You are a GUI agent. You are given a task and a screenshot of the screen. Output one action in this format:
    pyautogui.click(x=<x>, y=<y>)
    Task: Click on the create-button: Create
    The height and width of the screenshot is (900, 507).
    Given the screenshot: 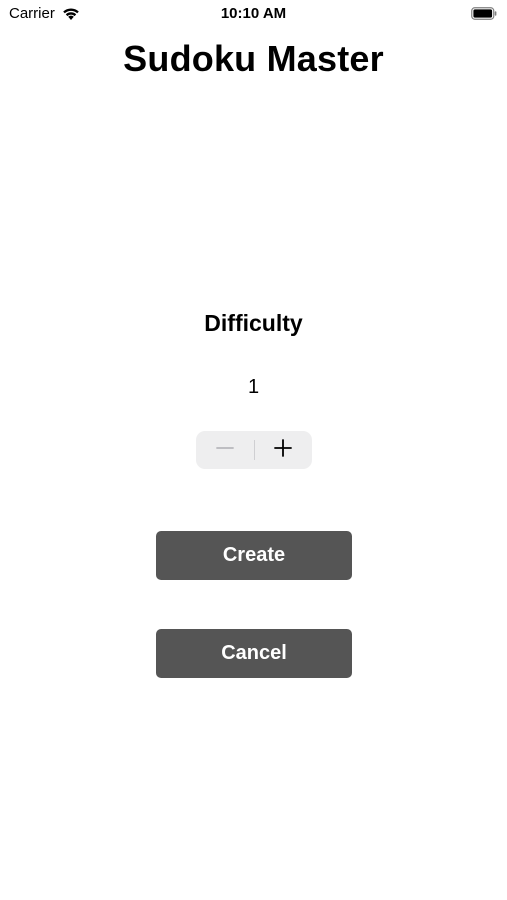 What is the action you would take?
    pyautogui.click(x=254, y=555)
    